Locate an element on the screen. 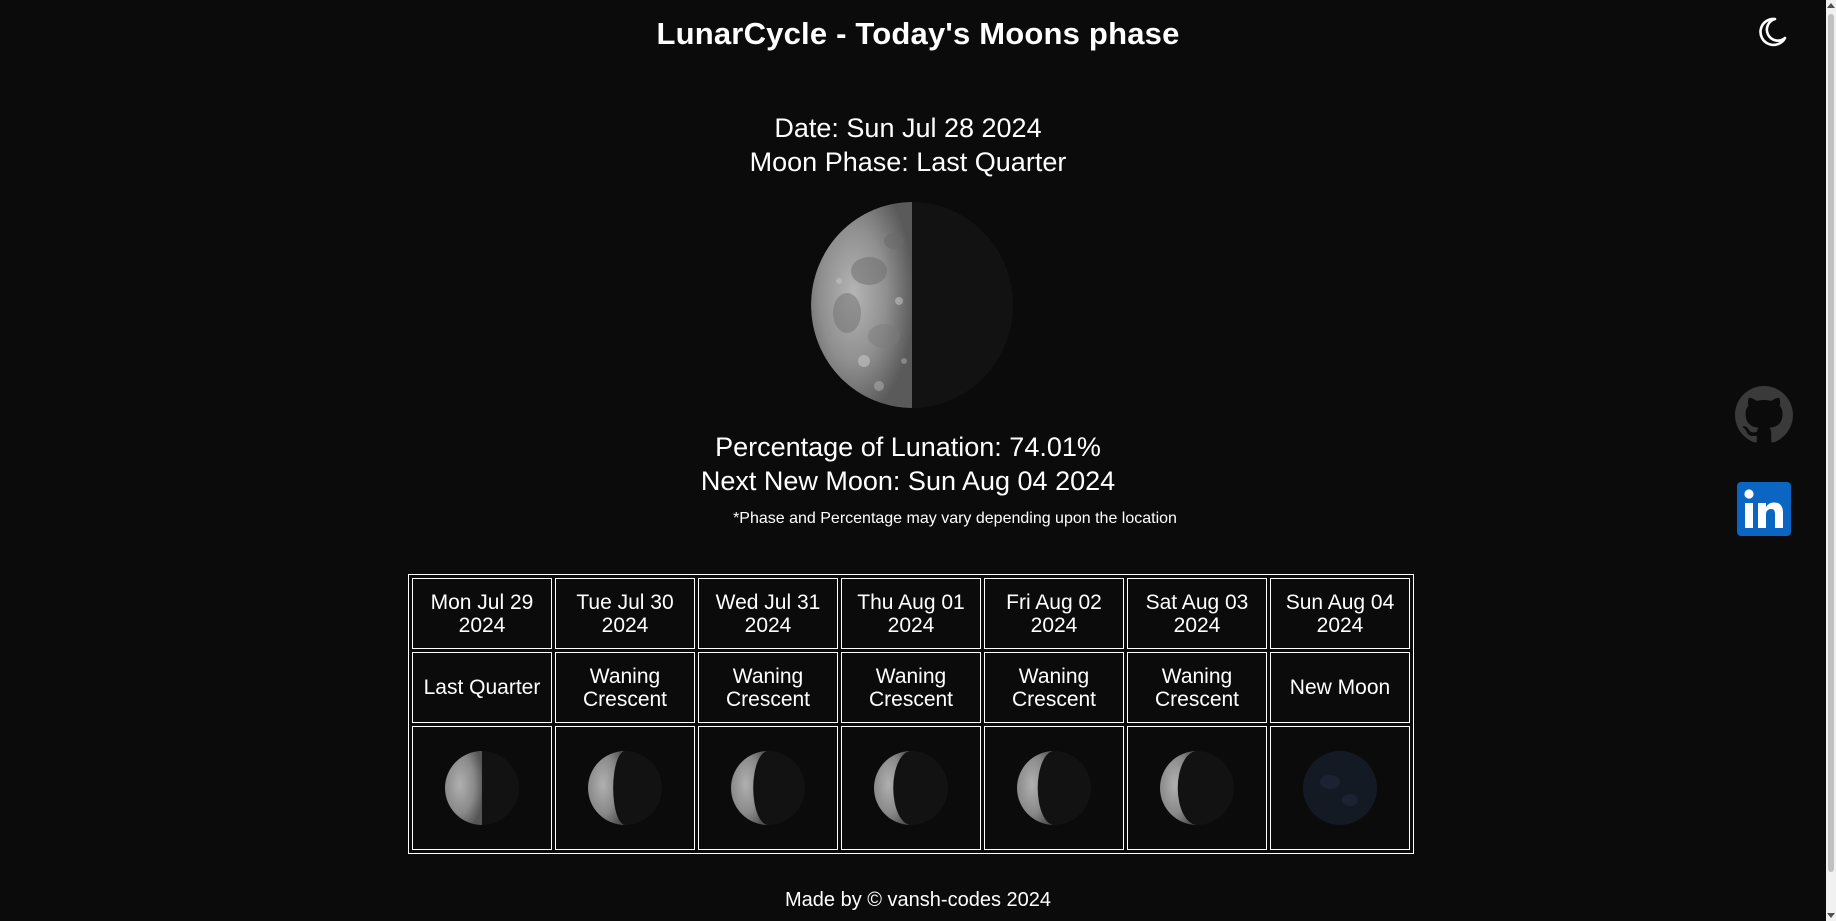 The height and width of the screenshot is (921, 1836). github-icon is located at coordinates (1764, 414).